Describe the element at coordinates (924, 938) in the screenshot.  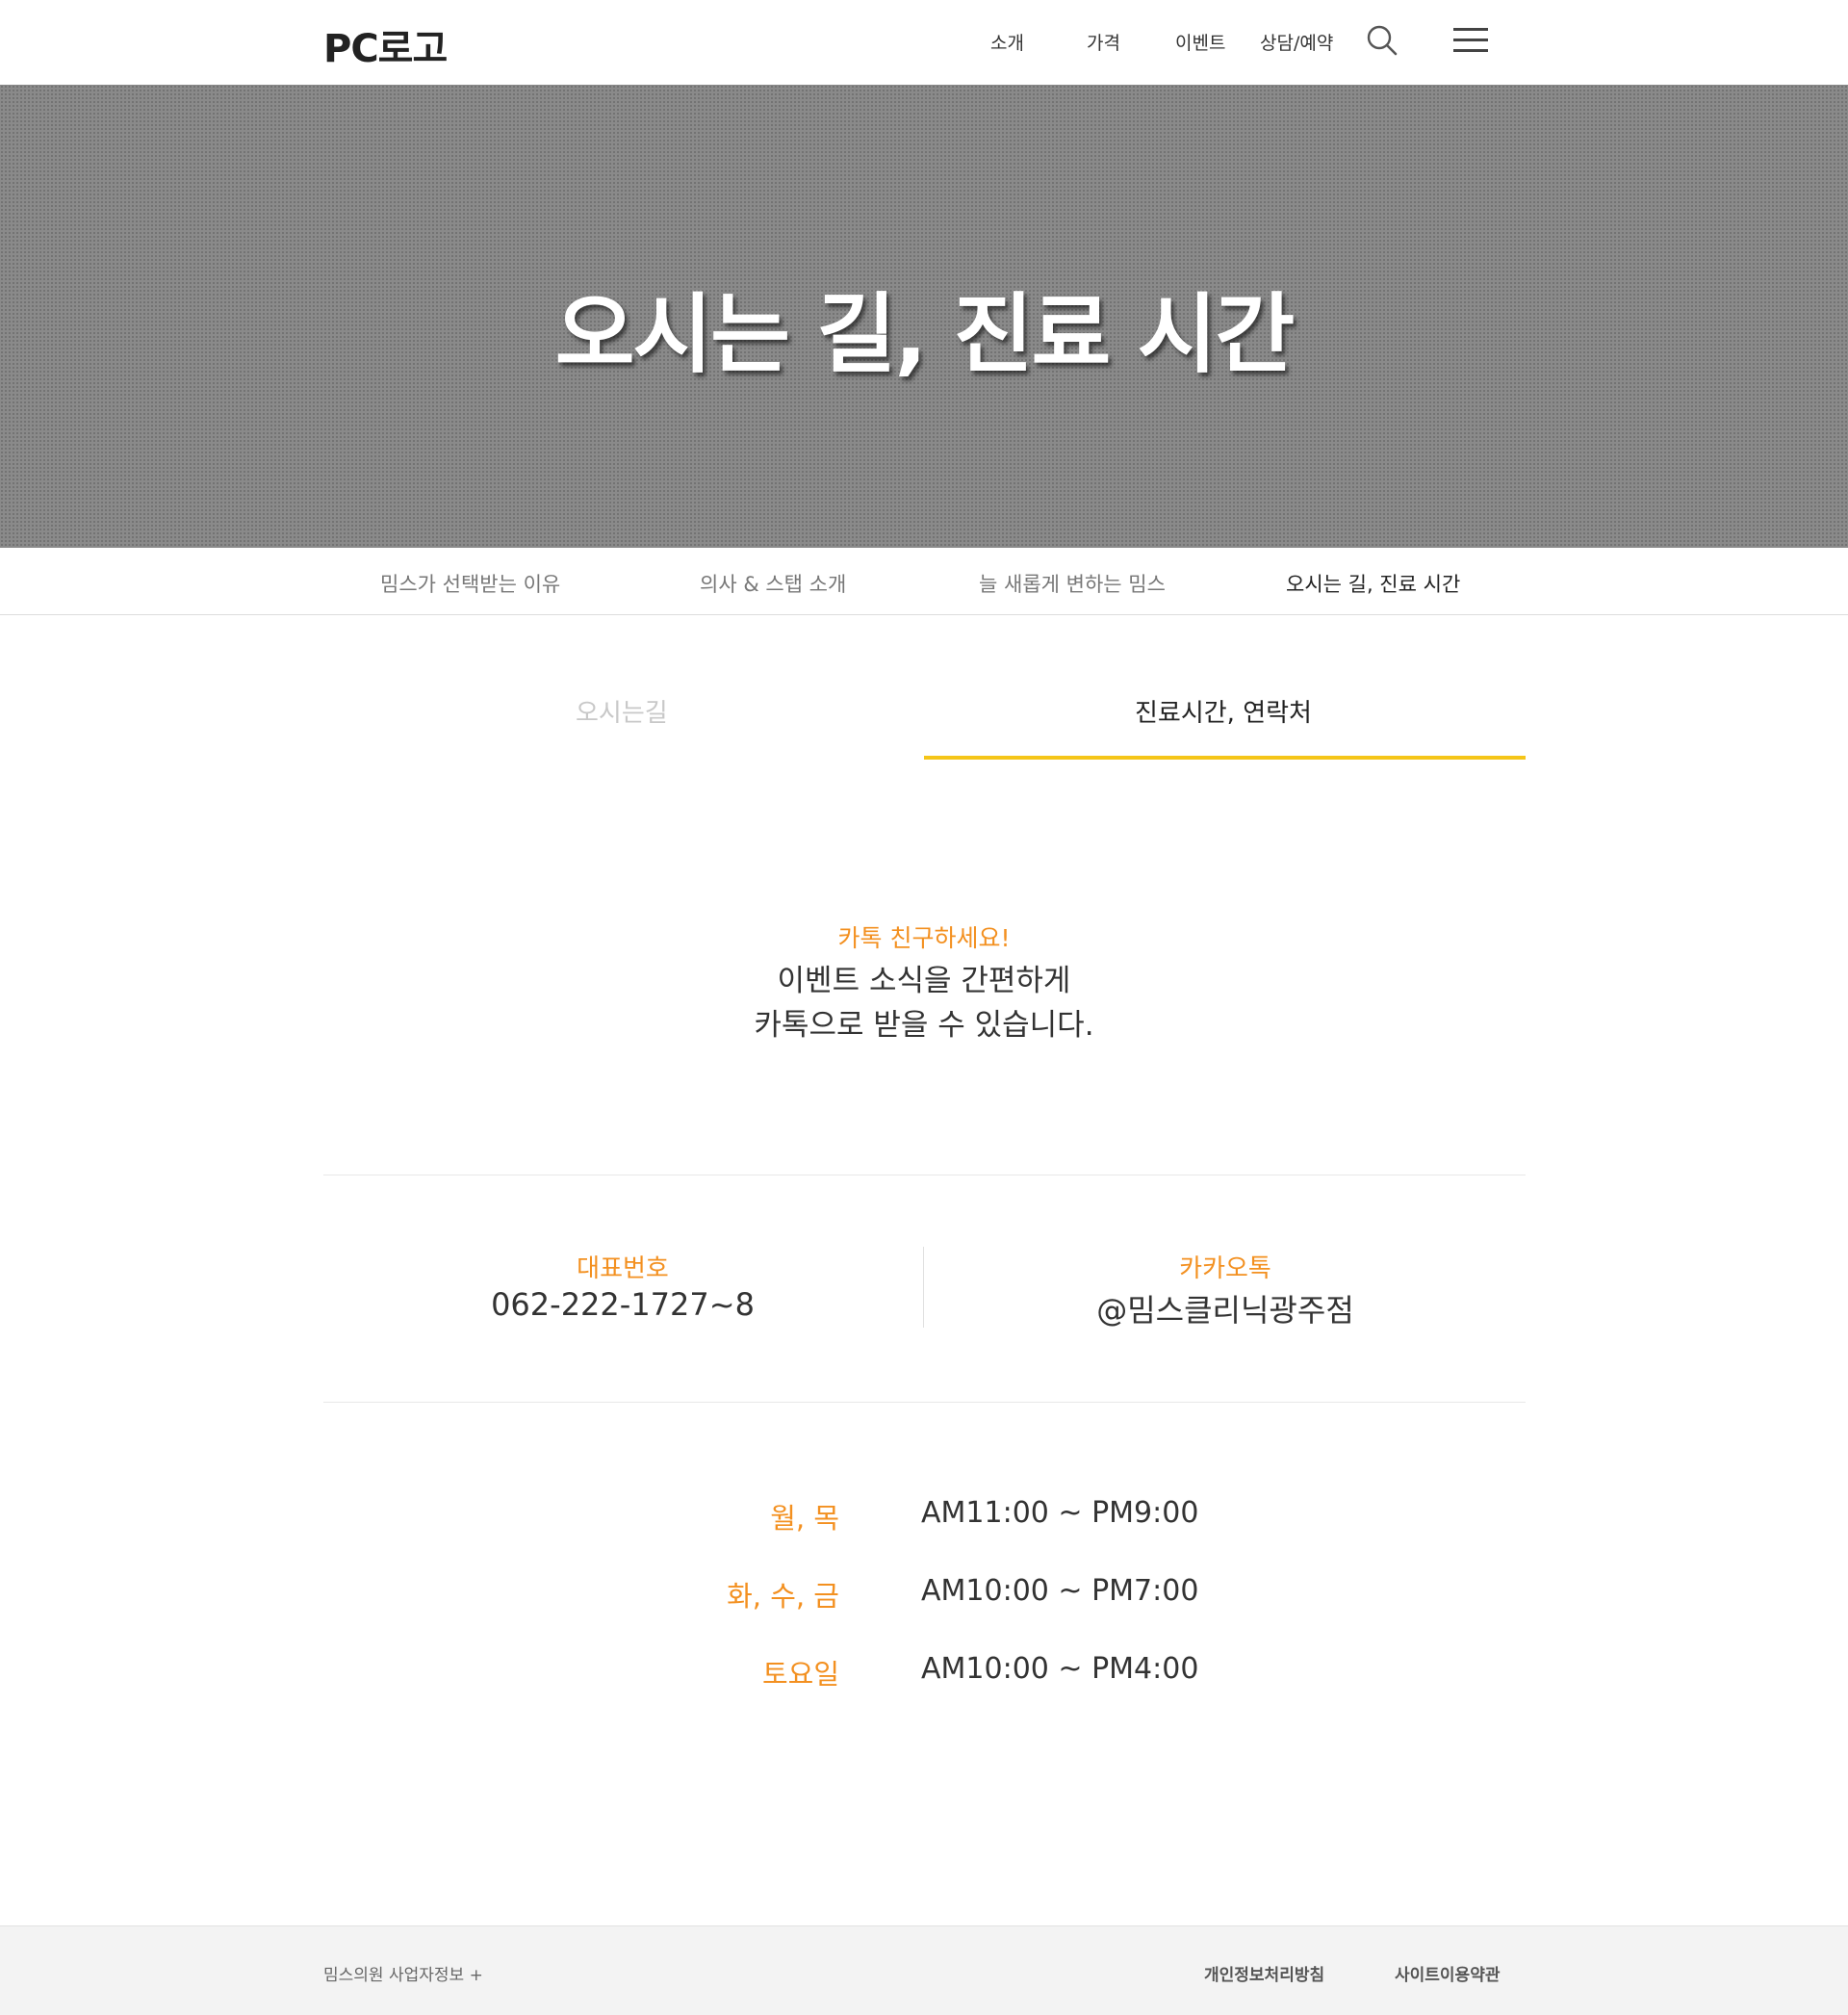
I see `kakao-promo-heading: 카톡 친구하세요!` at that location.